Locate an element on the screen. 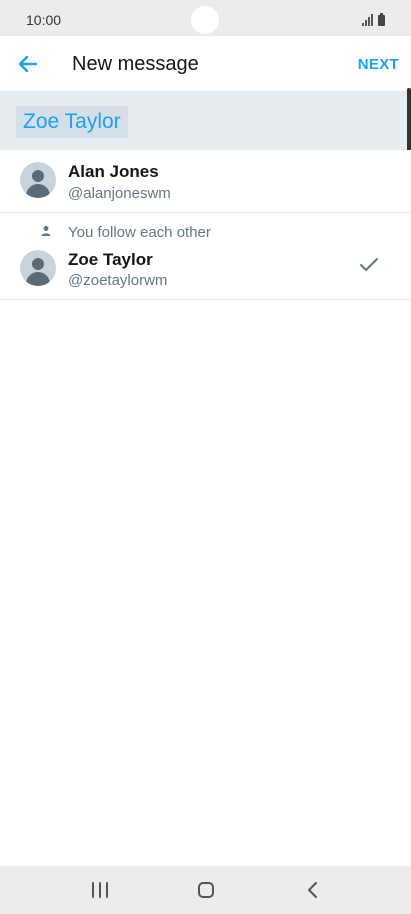  page-title: New message is located at coordinates (135, 64).